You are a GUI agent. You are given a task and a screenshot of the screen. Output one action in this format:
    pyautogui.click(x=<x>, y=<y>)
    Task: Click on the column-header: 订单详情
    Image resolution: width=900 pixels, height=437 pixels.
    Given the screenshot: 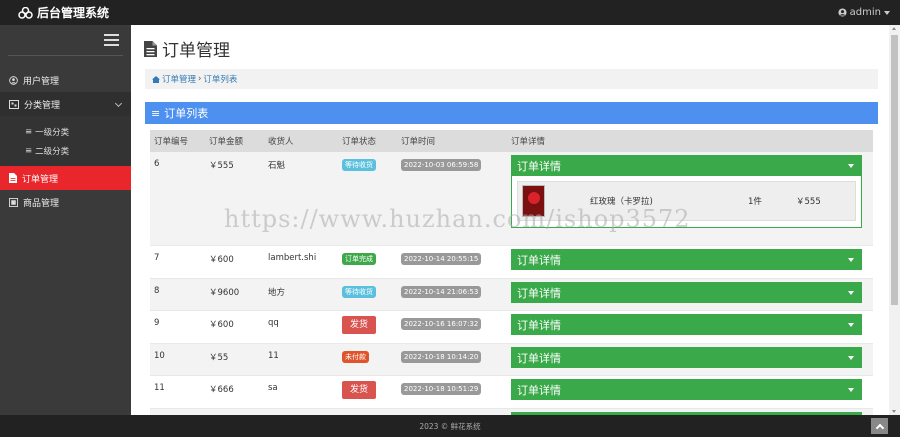 What is the action you would take?
    pyautogui.click(x=528, y=142)
    